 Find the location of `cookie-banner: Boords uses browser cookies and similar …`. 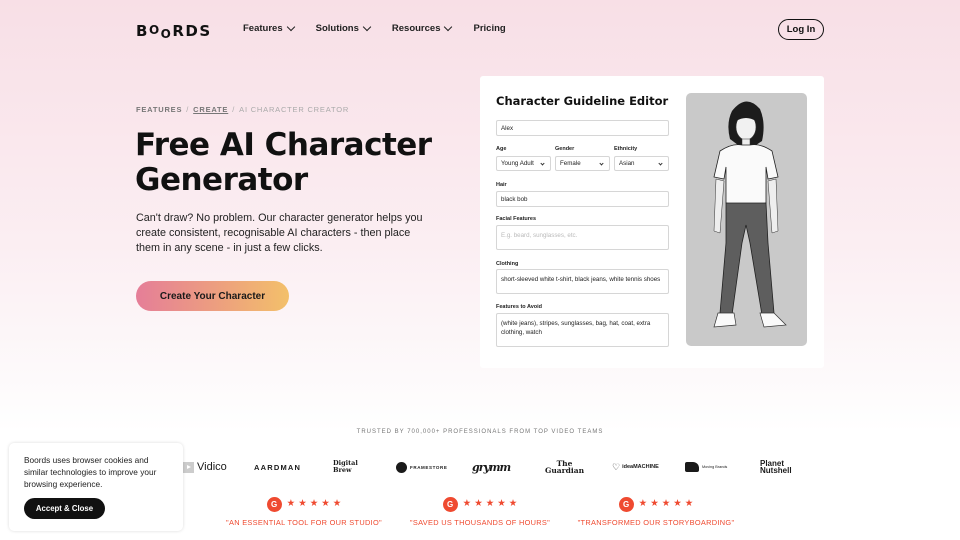

cookie-banner: Boords uses browser cookies and similar … is located at coordinates (96, 487).